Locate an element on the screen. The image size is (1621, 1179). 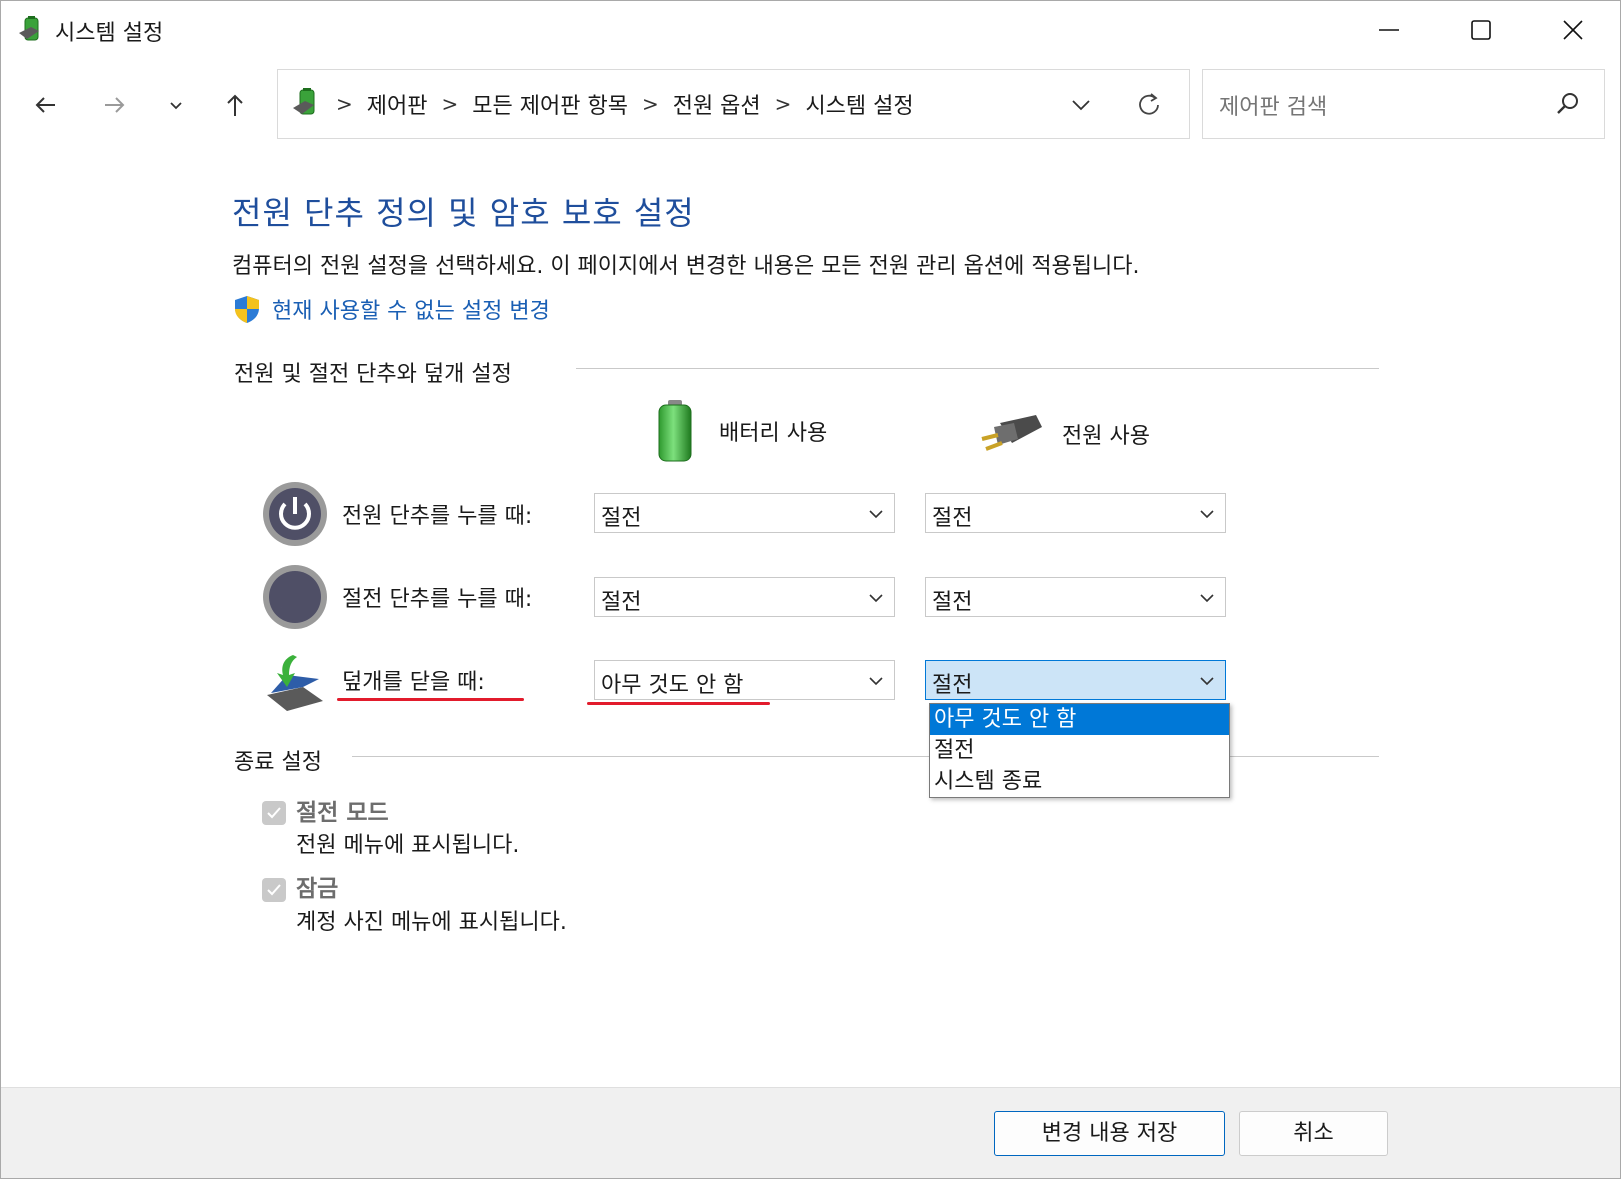
dropdown-option-shutdown: 시스템 종료 is located at coordinates (1079, 781).